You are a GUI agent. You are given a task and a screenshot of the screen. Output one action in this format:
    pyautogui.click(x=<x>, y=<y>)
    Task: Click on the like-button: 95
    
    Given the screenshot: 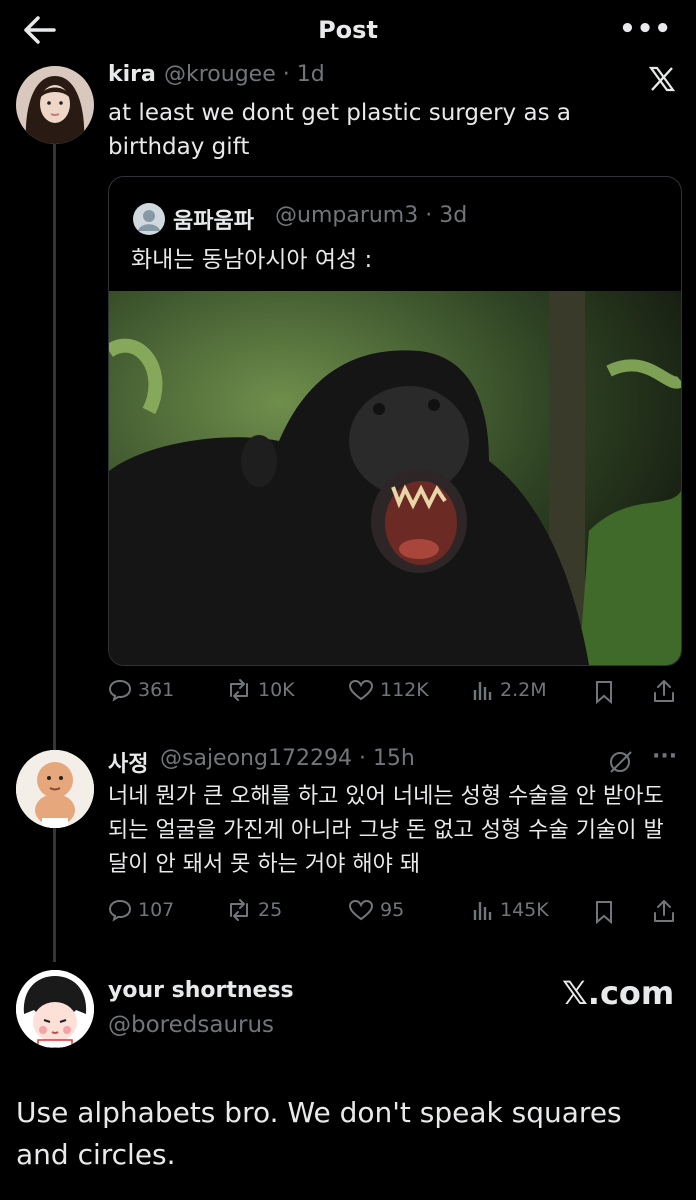 What is the action you would take?
    pyautogui.click(x=376, y=910)
    